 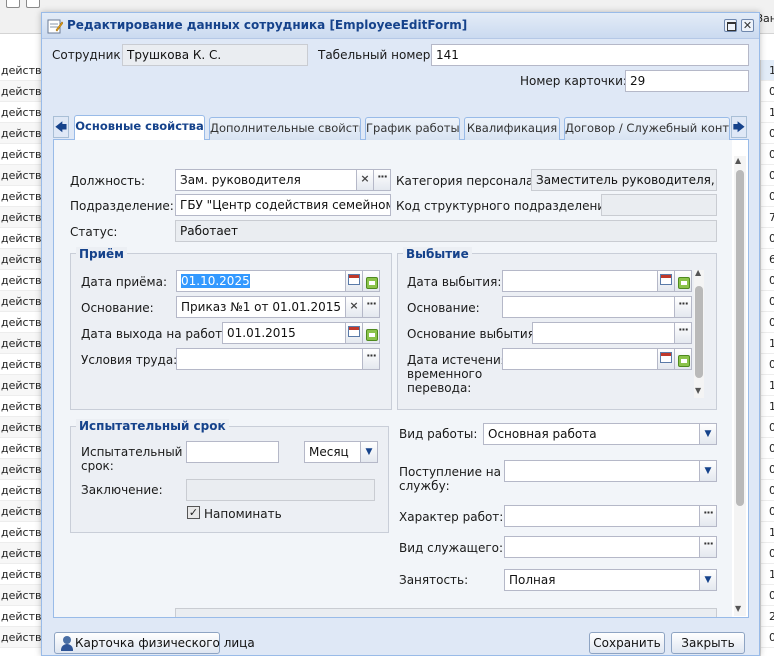 What do you see at coordinates (666, 281) in the screenshot?
I see `leave-date-calendar-icon` at bounding box center [666, 281].